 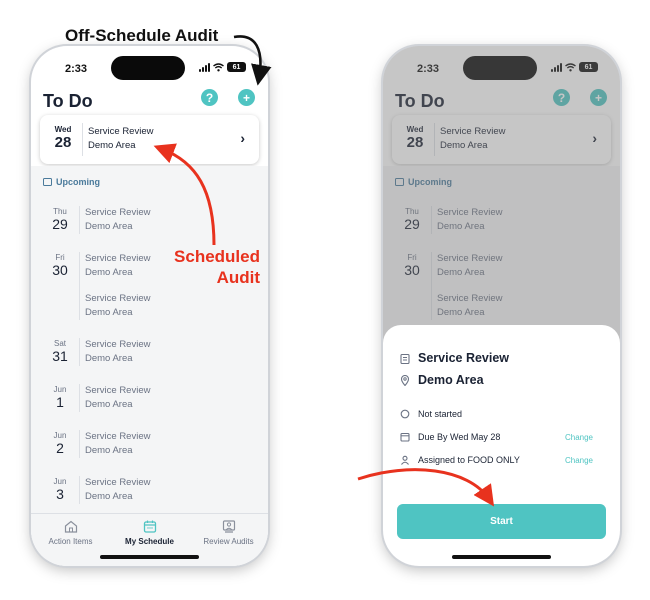 I want to click on tab-review-audits: Review Audits, so click(x=228, y=533).